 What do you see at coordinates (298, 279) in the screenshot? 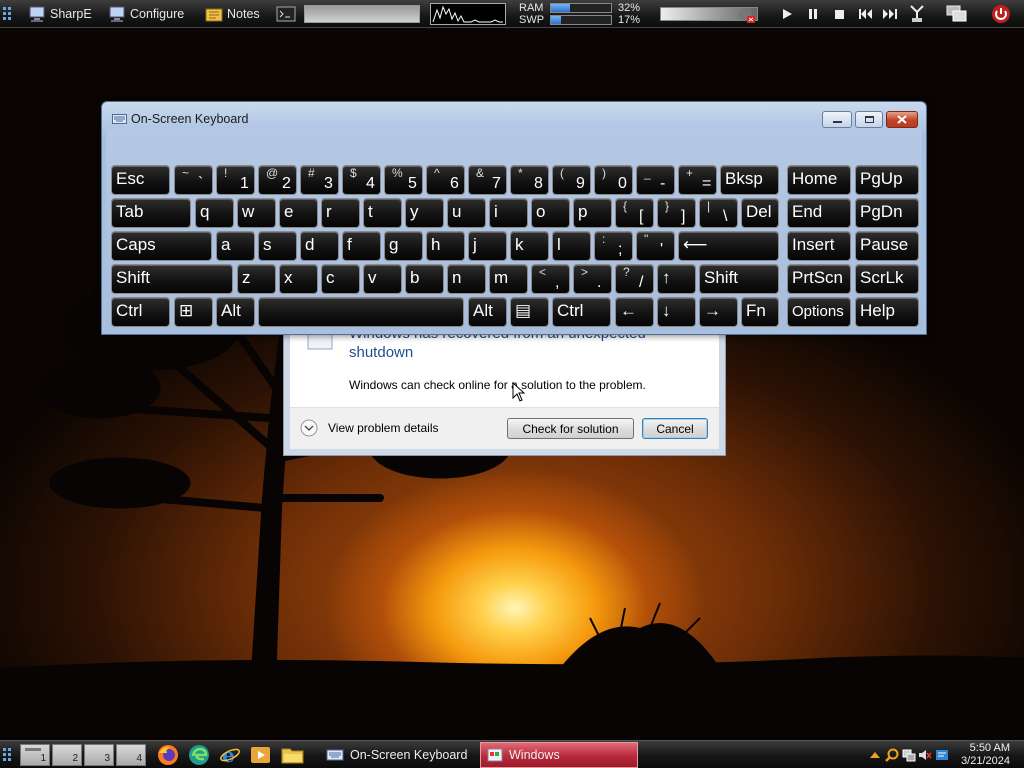
I see `key-x-3-2: x` at bounding box center [298, 279].